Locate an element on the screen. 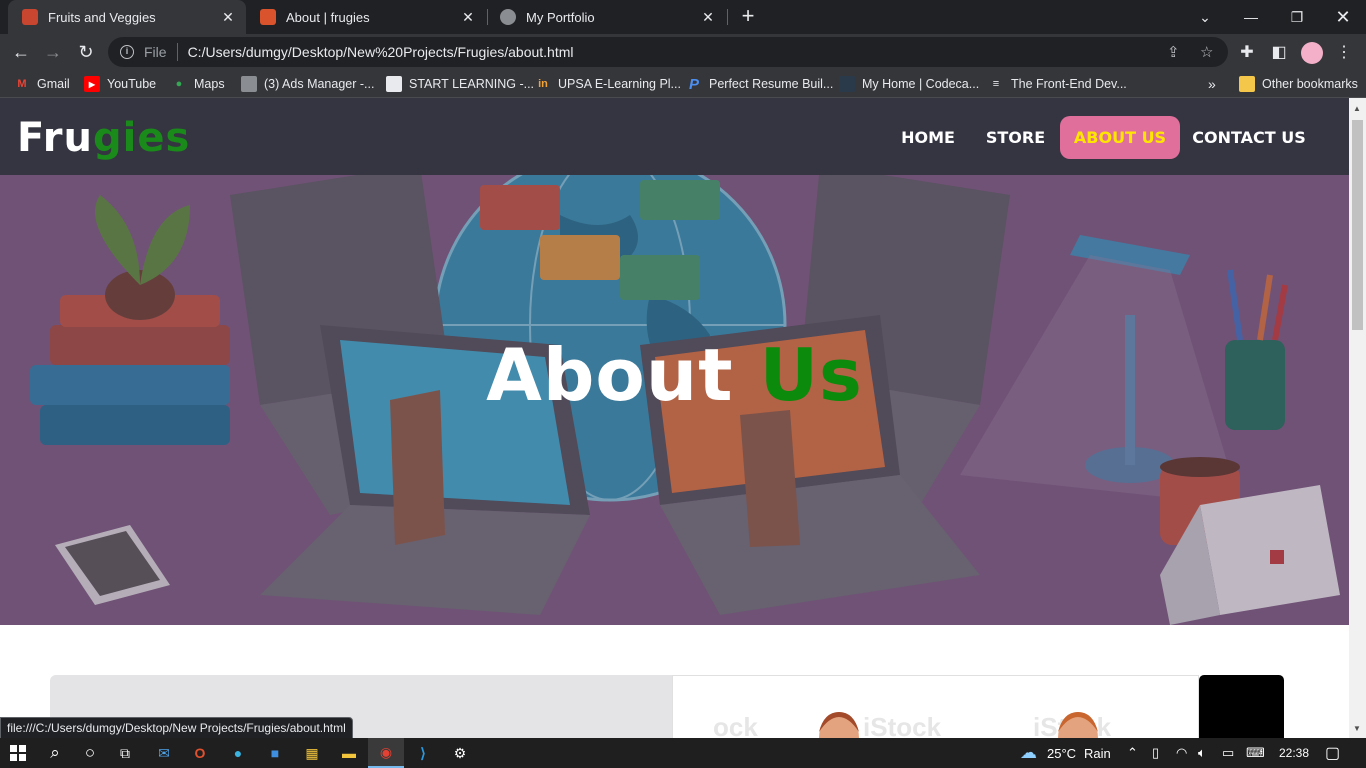  menu-kebab-icon: ⋮ is located at coordinates (1344, 52).